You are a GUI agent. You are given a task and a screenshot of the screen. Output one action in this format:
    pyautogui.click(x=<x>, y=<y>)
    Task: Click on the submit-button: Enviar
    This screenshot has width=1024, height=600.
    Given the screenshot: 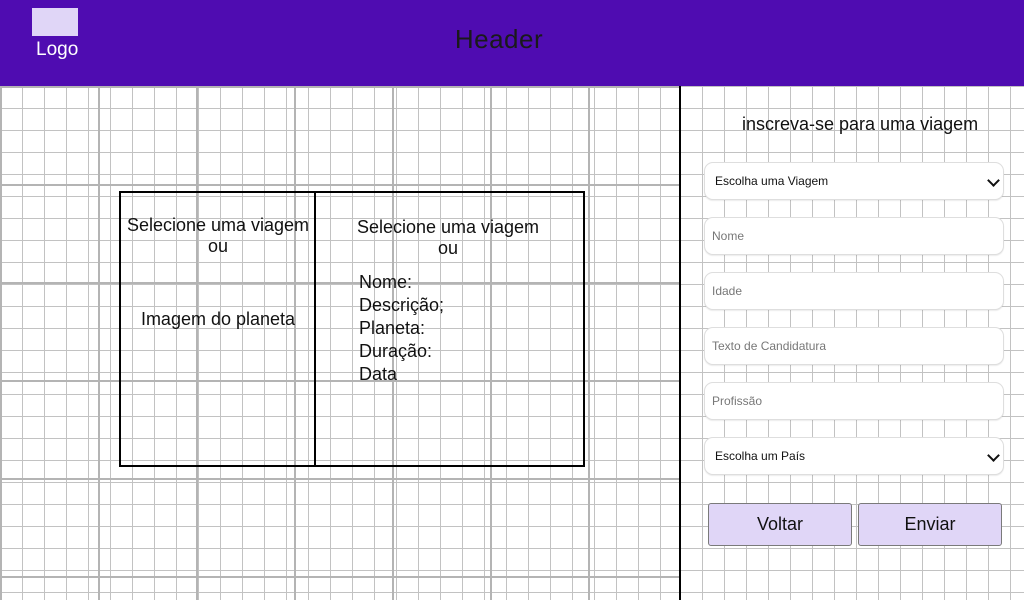 What is the action you would take?
    pyautogui.click(x=930, y=524)
    